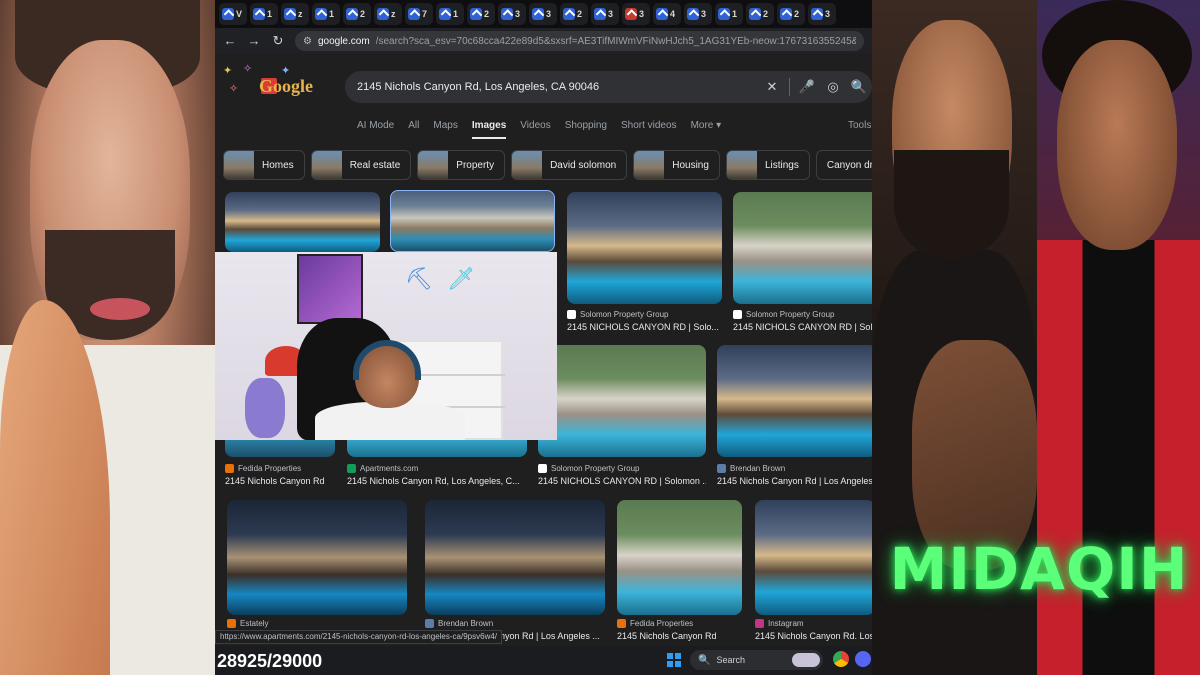 The height and width of the screenshot is (675, 1200). What do you see at coordinates (767, 165) in the screenshot?
I see `chip-listings: Listings` at bounding box center [767, 165].